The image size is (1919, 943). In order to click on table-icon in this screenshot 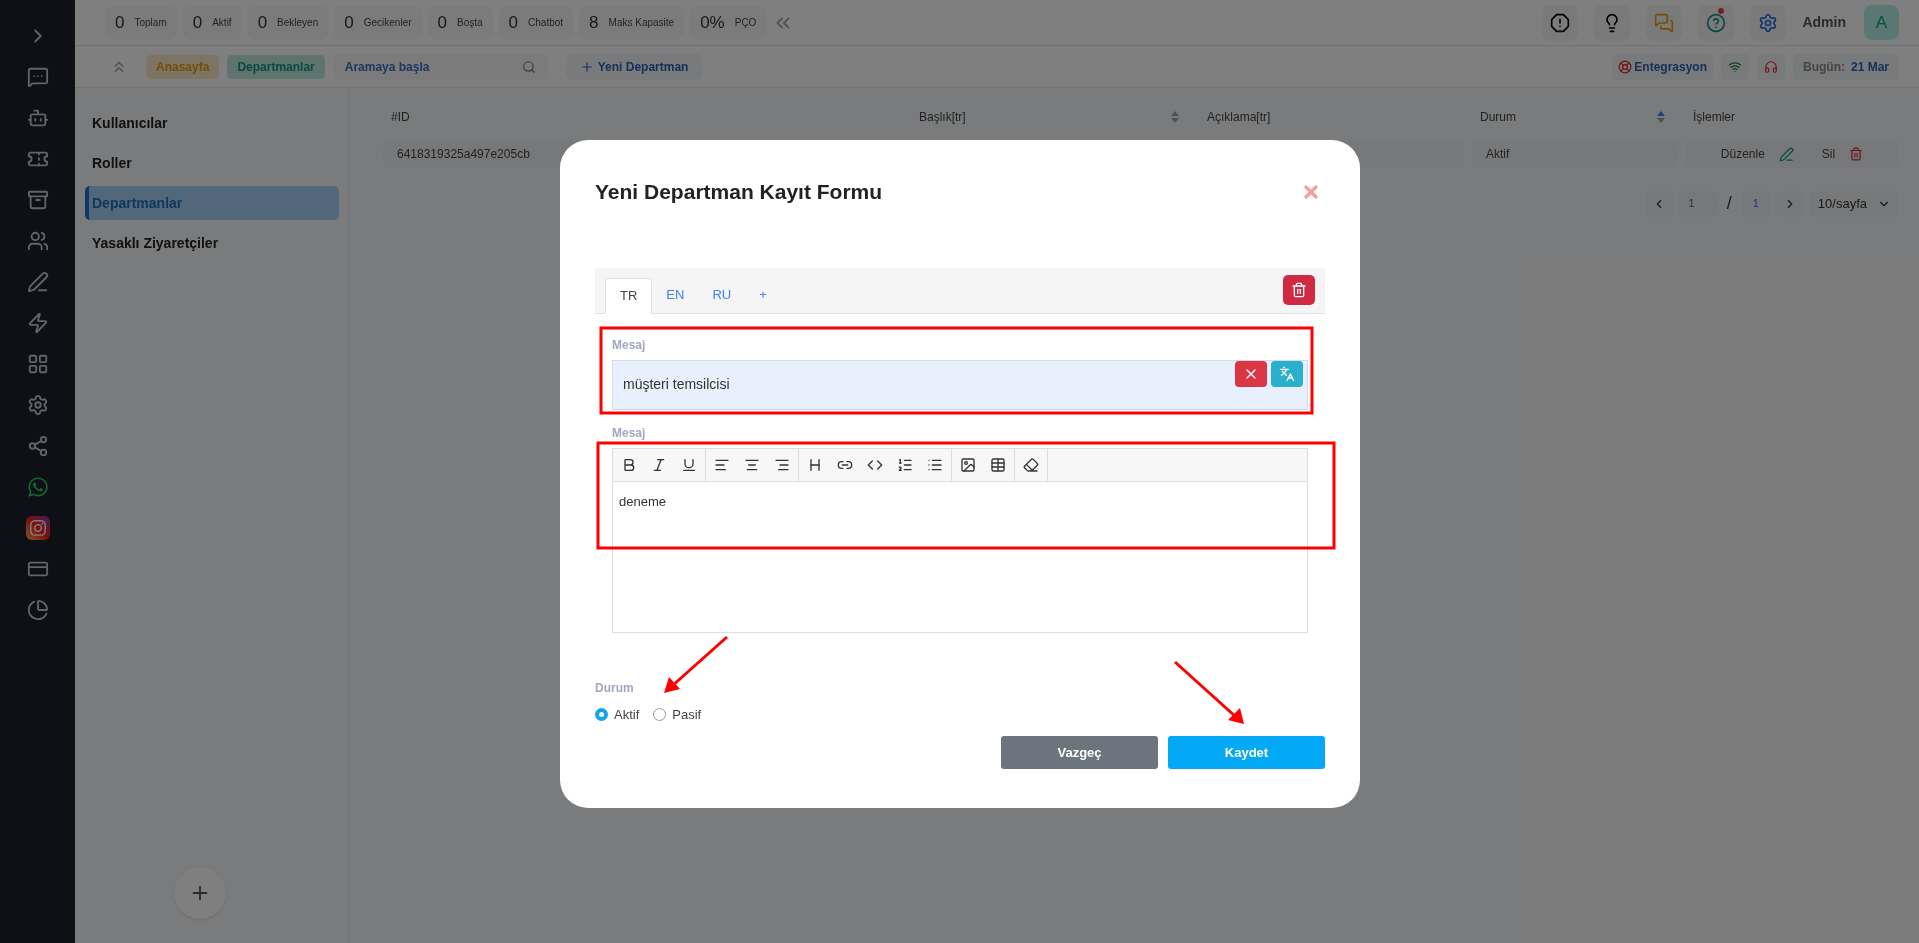, I will do `click(998, 464)`.